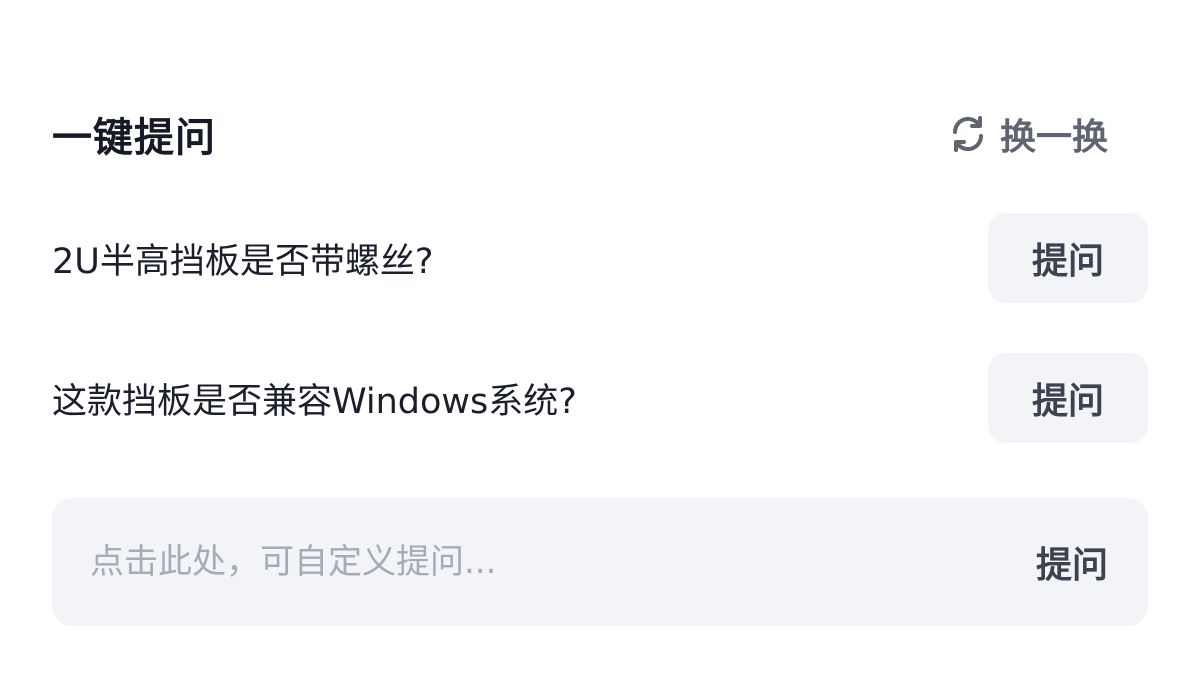  What do you see at coordinates (243, 261) in the screenshot?
I see `question-text: 2U半高挡板是否带螺丝?` at bounding box center [243, 261].